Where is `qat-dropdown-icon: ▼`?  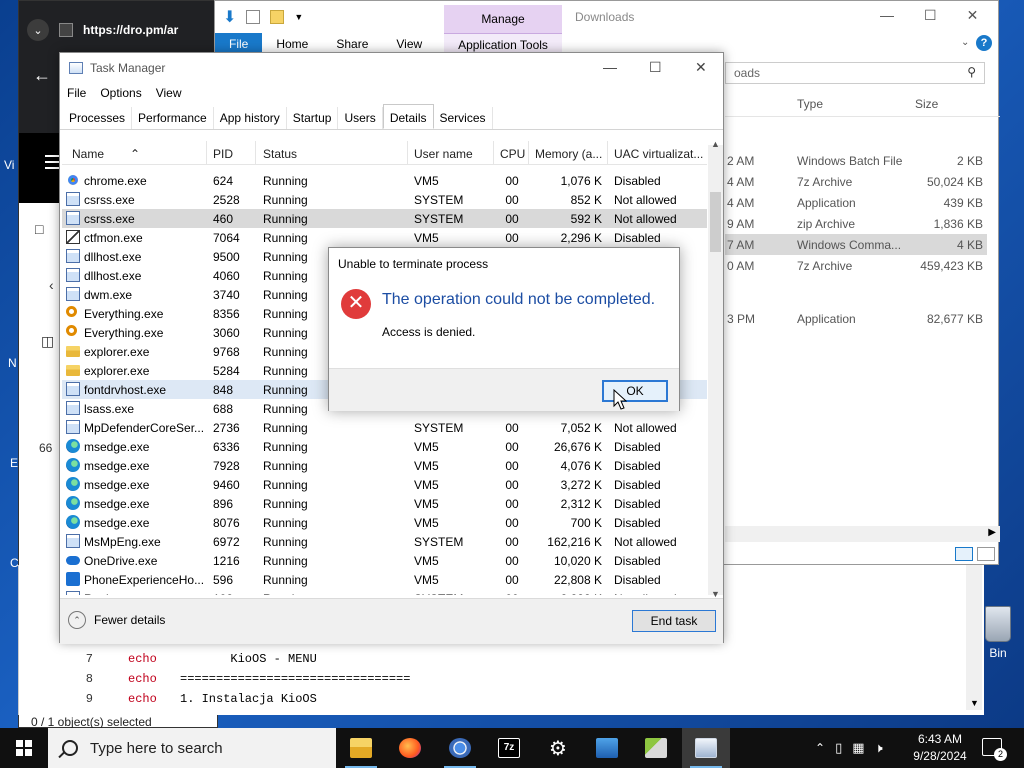
qat-dropdown-icon: ▼ is located at coordinates (298, 17).